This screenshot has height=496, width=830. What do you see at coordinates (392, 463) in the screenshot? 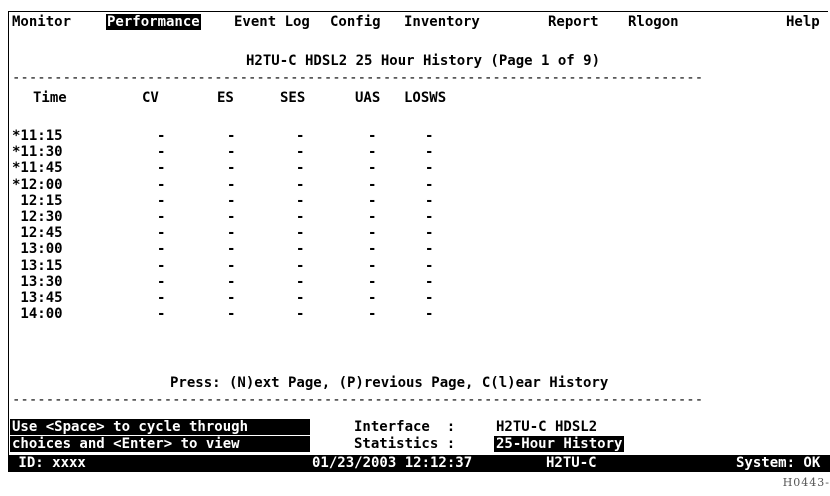
I see `status-datetime: 01/23/2003 12:12:37` at bounding box center [392, 463].